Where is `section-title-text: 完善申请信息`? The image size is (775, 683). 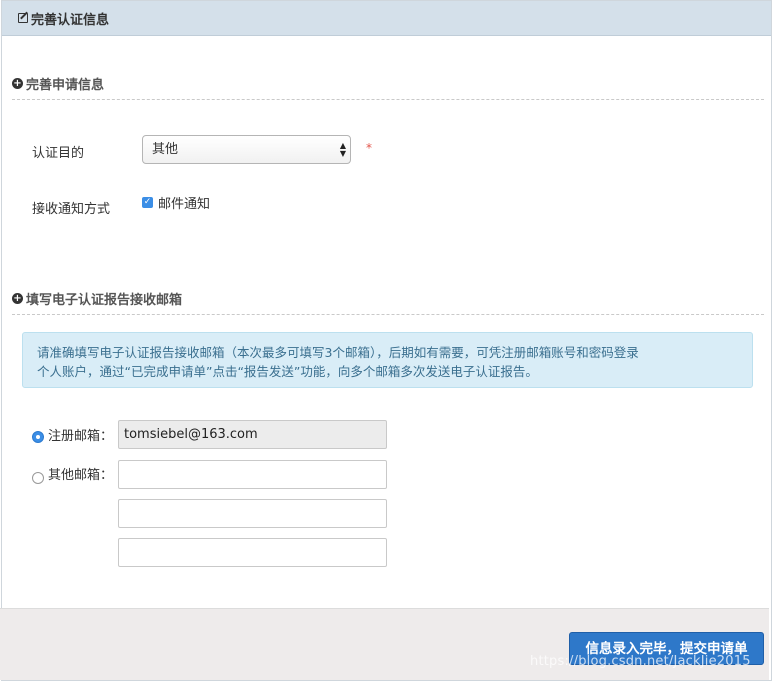
section-title-text: 完善申请信息 is located at coordinates (65, 85).